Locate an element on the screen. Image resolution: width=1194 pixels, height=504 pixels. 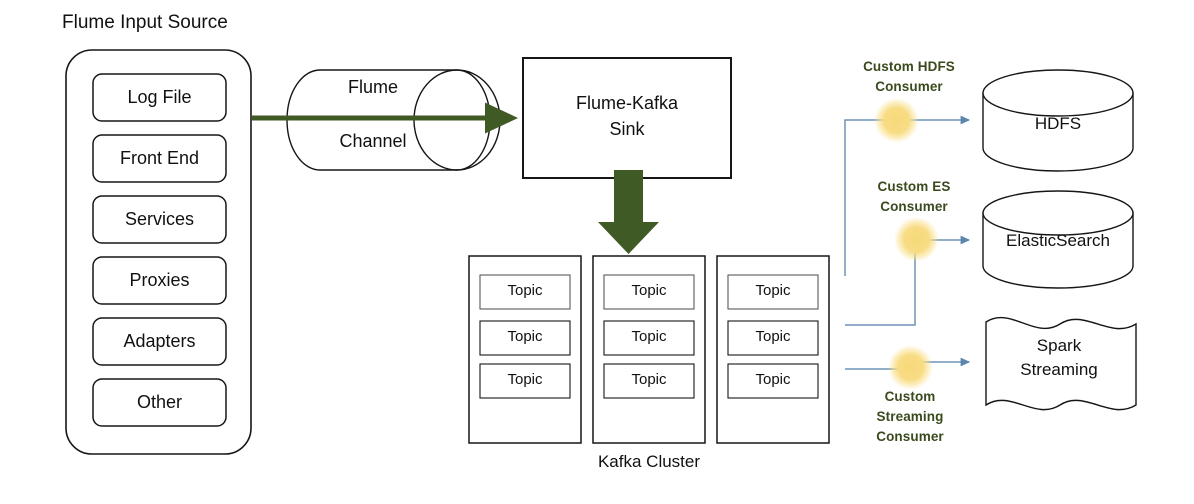
source-label-log-file: Log File is located at coordinates (159, 97).